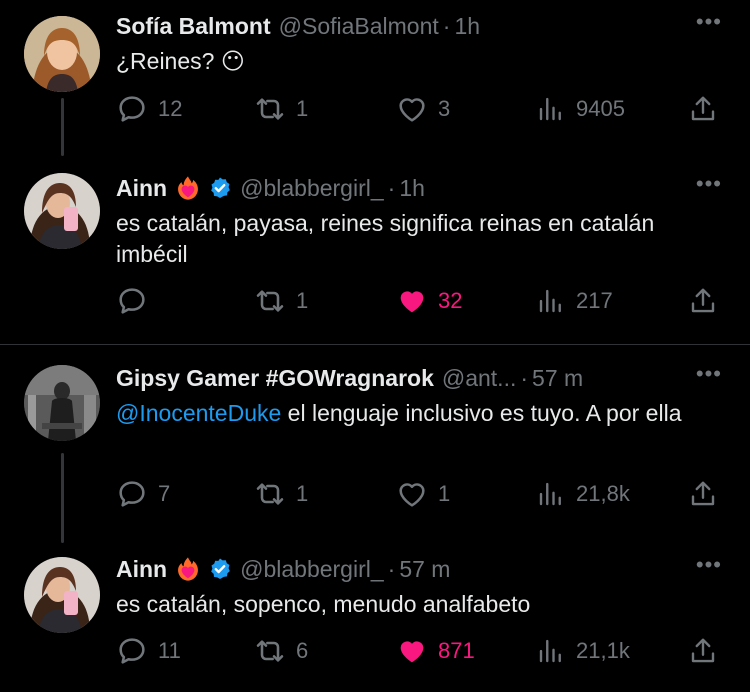 The image size is (750, 692). Describe the element at coordinates (456, 650) in the screenshot. I see `like-count: 871` at that location.